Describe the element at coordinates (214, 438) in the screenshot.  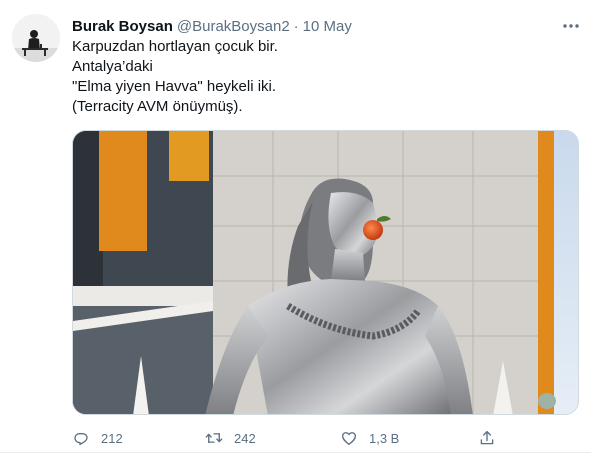
I see `retweet-icon` at that location.